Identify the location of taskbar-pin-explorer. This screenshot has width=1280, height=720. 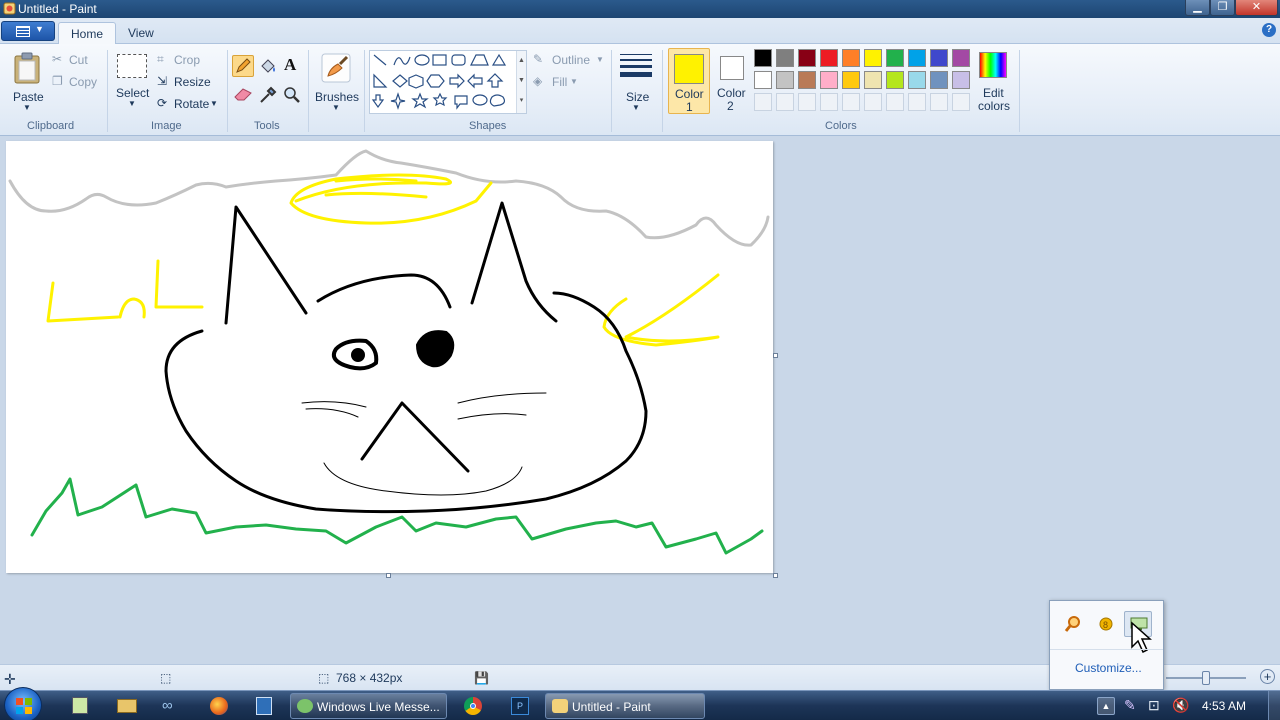
(127, 706).